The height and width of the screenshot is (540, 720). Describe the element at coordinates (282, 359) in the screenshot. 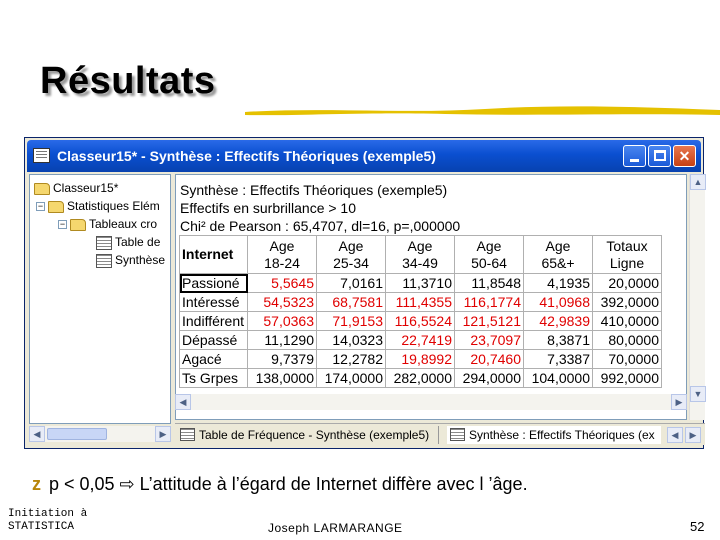

I see `table-cell: 9,7379` at that location.